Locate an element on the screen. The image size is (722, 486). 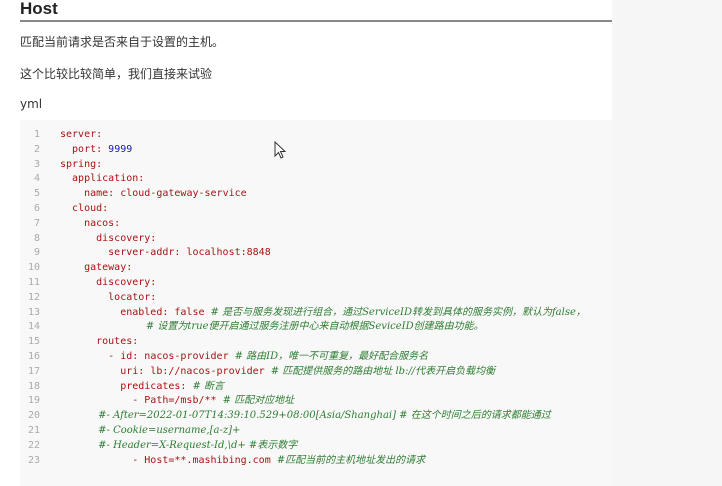
line-number: 15 is located at coordinates (33, 342).